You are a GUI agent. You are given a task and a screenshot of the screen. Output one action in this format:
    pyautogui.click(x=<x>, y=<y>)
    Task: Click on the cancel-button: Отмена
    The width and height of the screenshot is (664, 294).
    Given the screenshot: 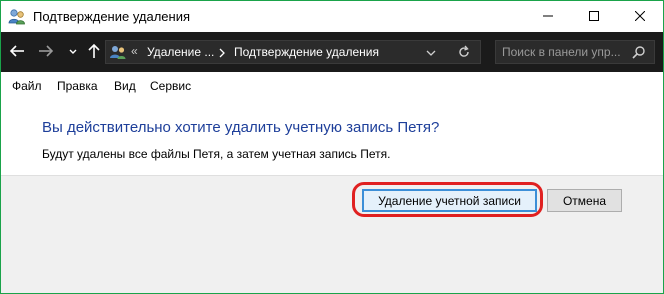 What is the action you would take?
    pyautogui.click(x=584, y=200)
    